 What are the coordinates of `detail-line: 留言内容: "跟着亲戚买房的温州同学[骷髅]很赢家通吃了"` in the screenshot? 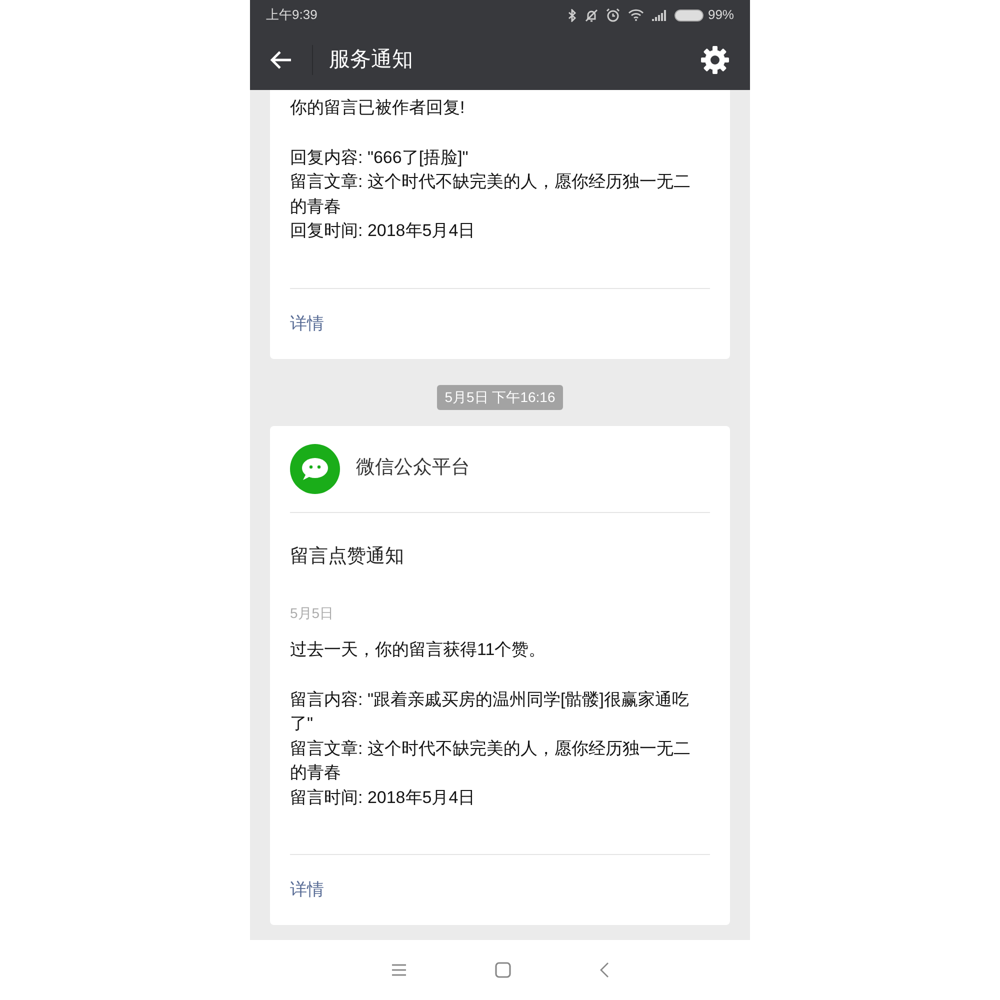 It's located at (490, 711).